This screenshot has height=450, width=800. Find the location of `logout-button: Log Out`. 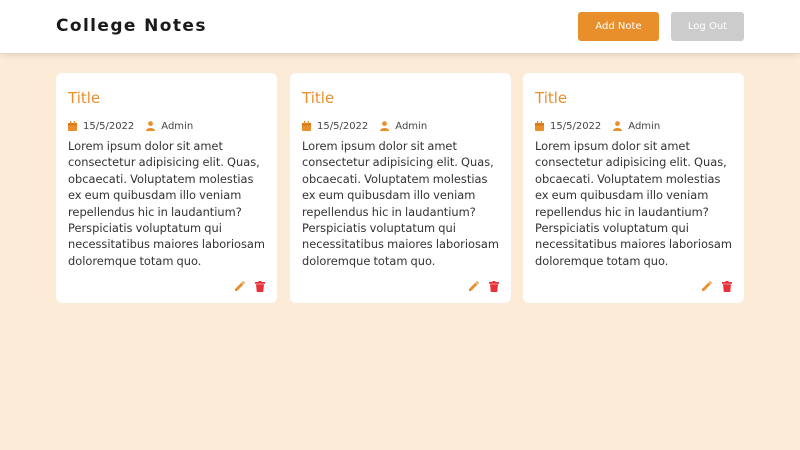

logout-button: Log Out is located at coordinates (707, 26).